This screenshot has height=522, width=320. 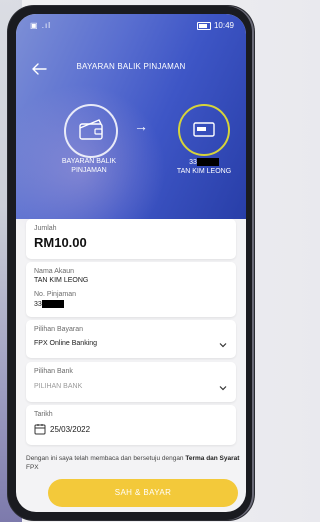 I want to click on account-card: Nama Akaun TAN KIM LEONG No. Pinjaman 33, so click(x=131, y=289).